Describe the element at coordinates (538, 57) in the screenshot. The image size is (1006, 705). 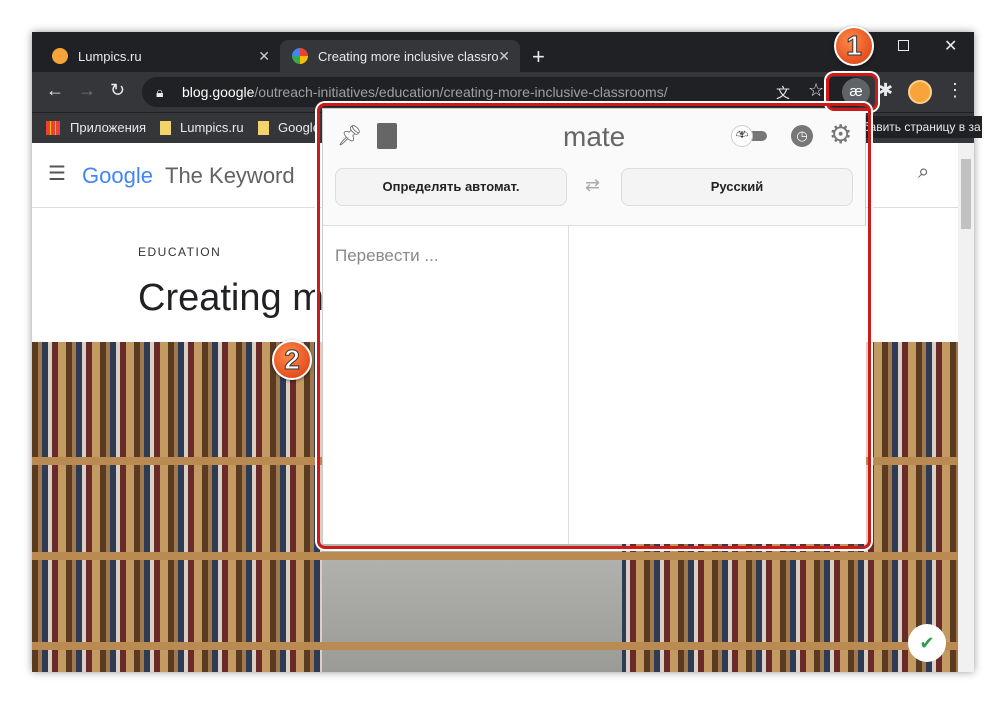
I see `new-tab-button: +` at that location.